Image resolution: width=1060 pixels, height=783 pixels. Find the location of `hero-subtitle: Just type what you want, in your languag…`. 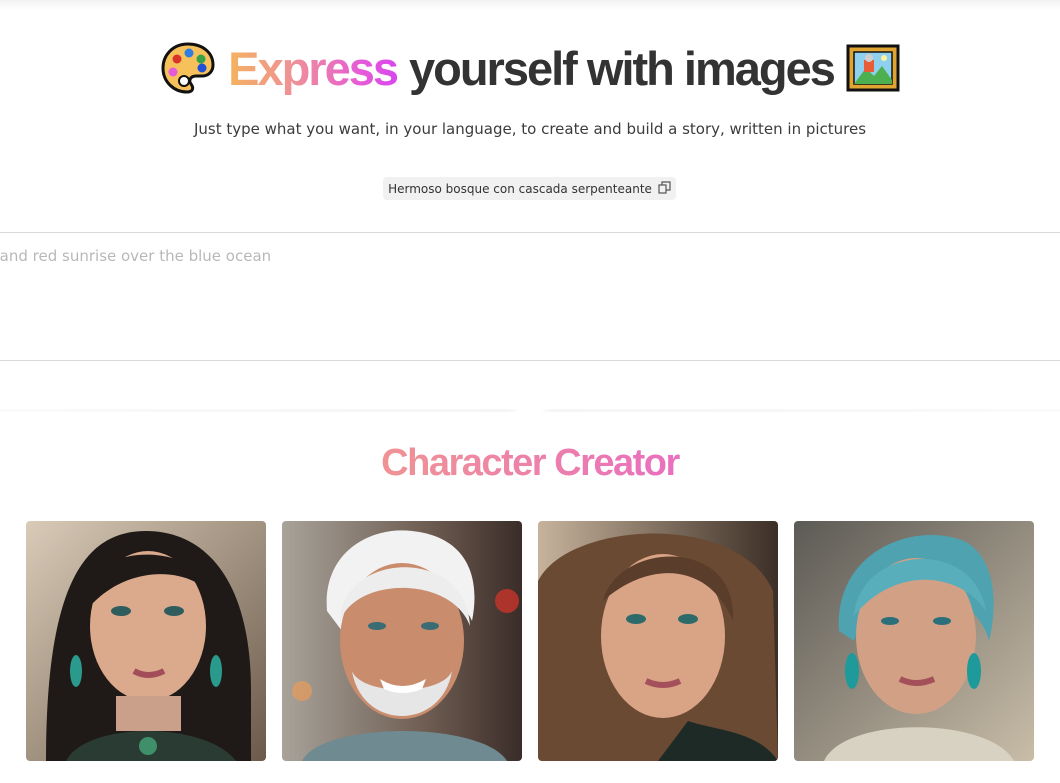

hero-subtitle: Just type what you want, in your languag… is located at coordinates (530, 129).